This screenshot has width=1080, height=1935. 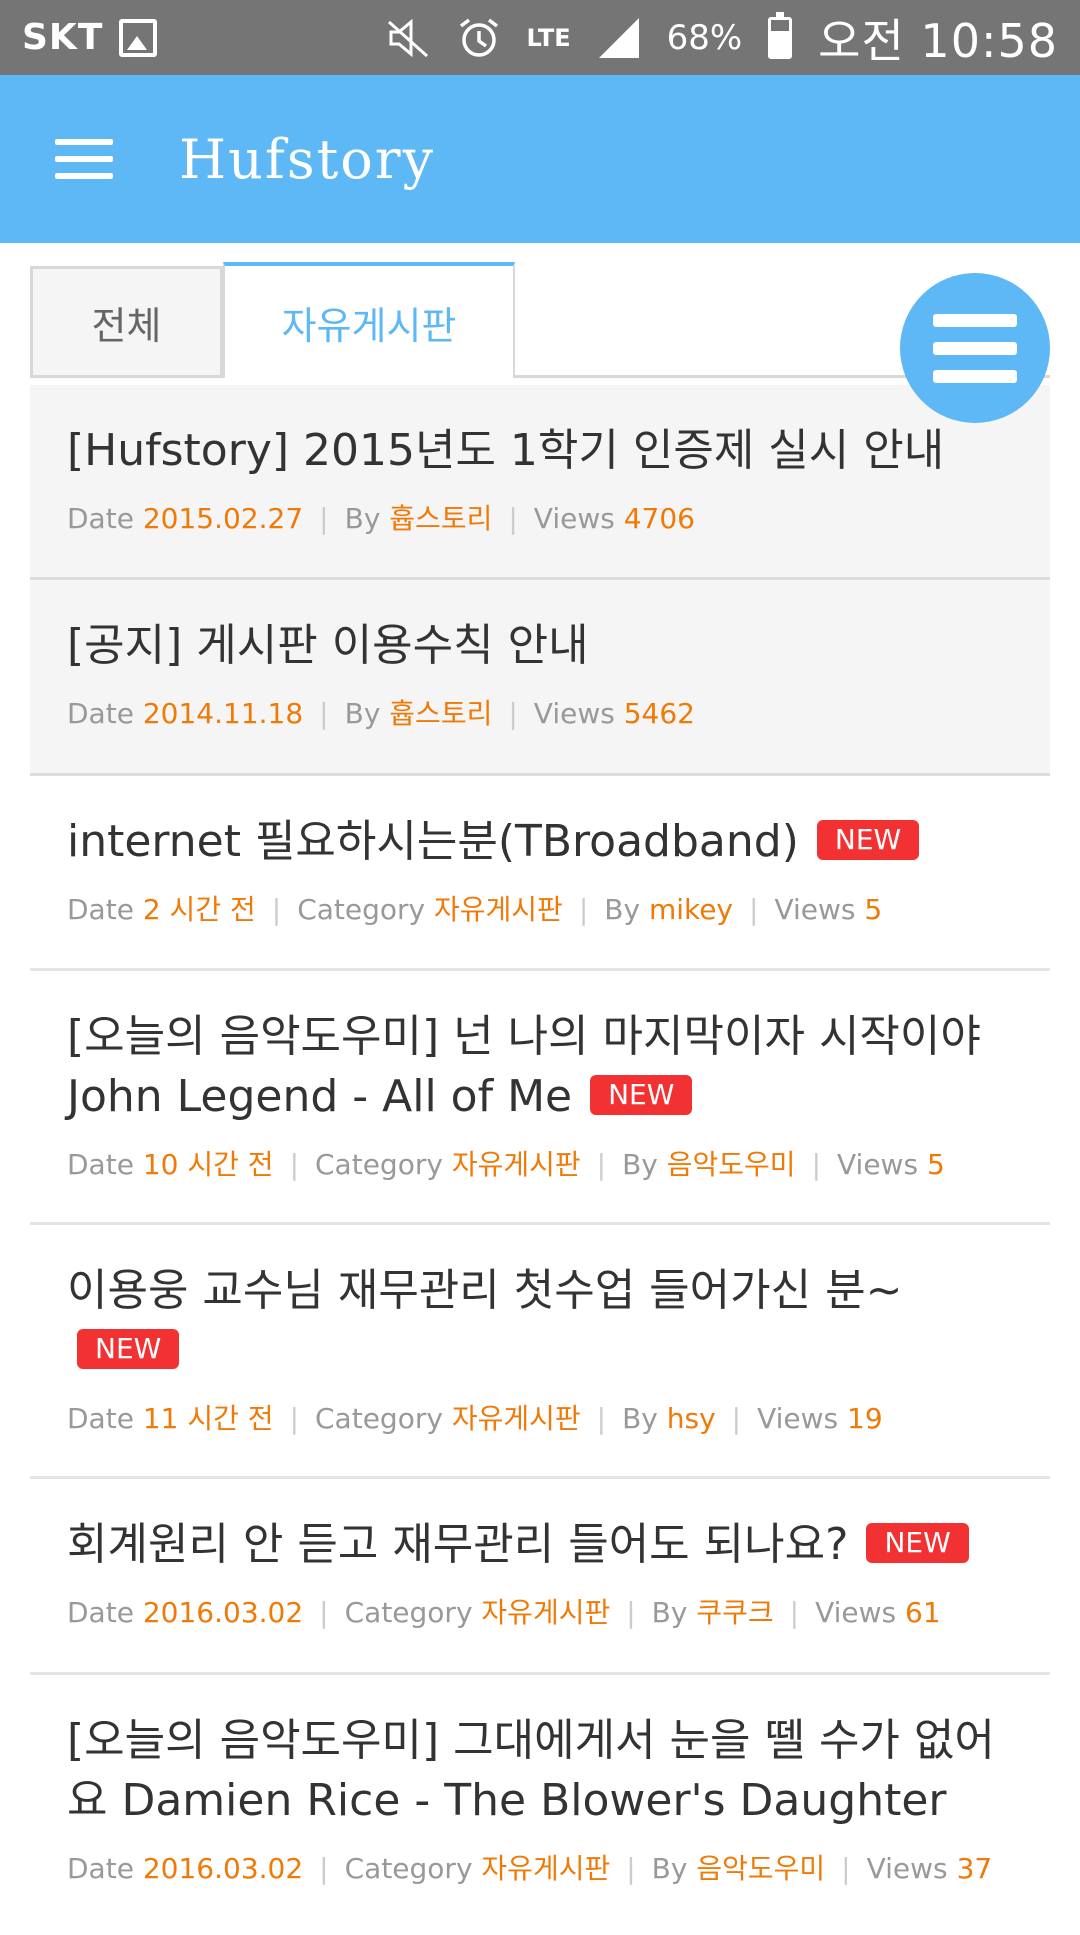 I want to click on board-tabs: 전체 자유게시판, so click(x=540, y=320).